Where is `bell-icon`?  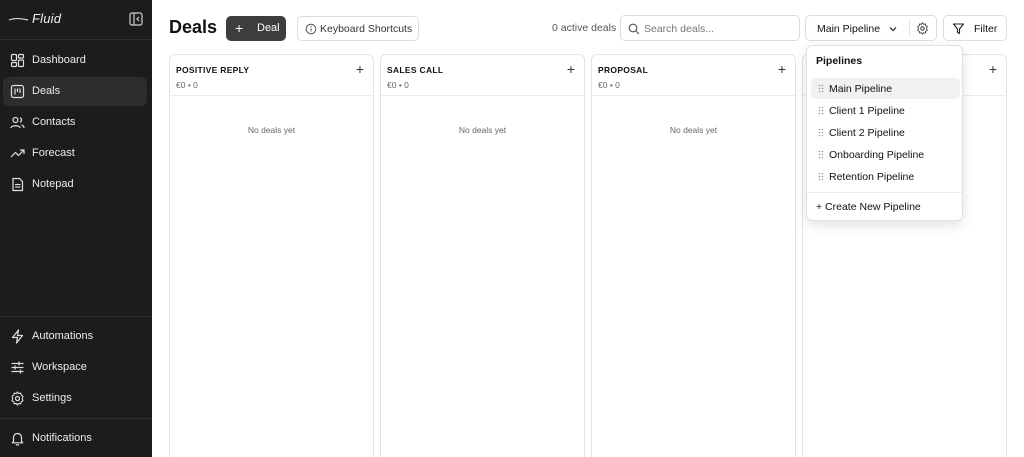
bell-icon is located at coordinates (17, 439).